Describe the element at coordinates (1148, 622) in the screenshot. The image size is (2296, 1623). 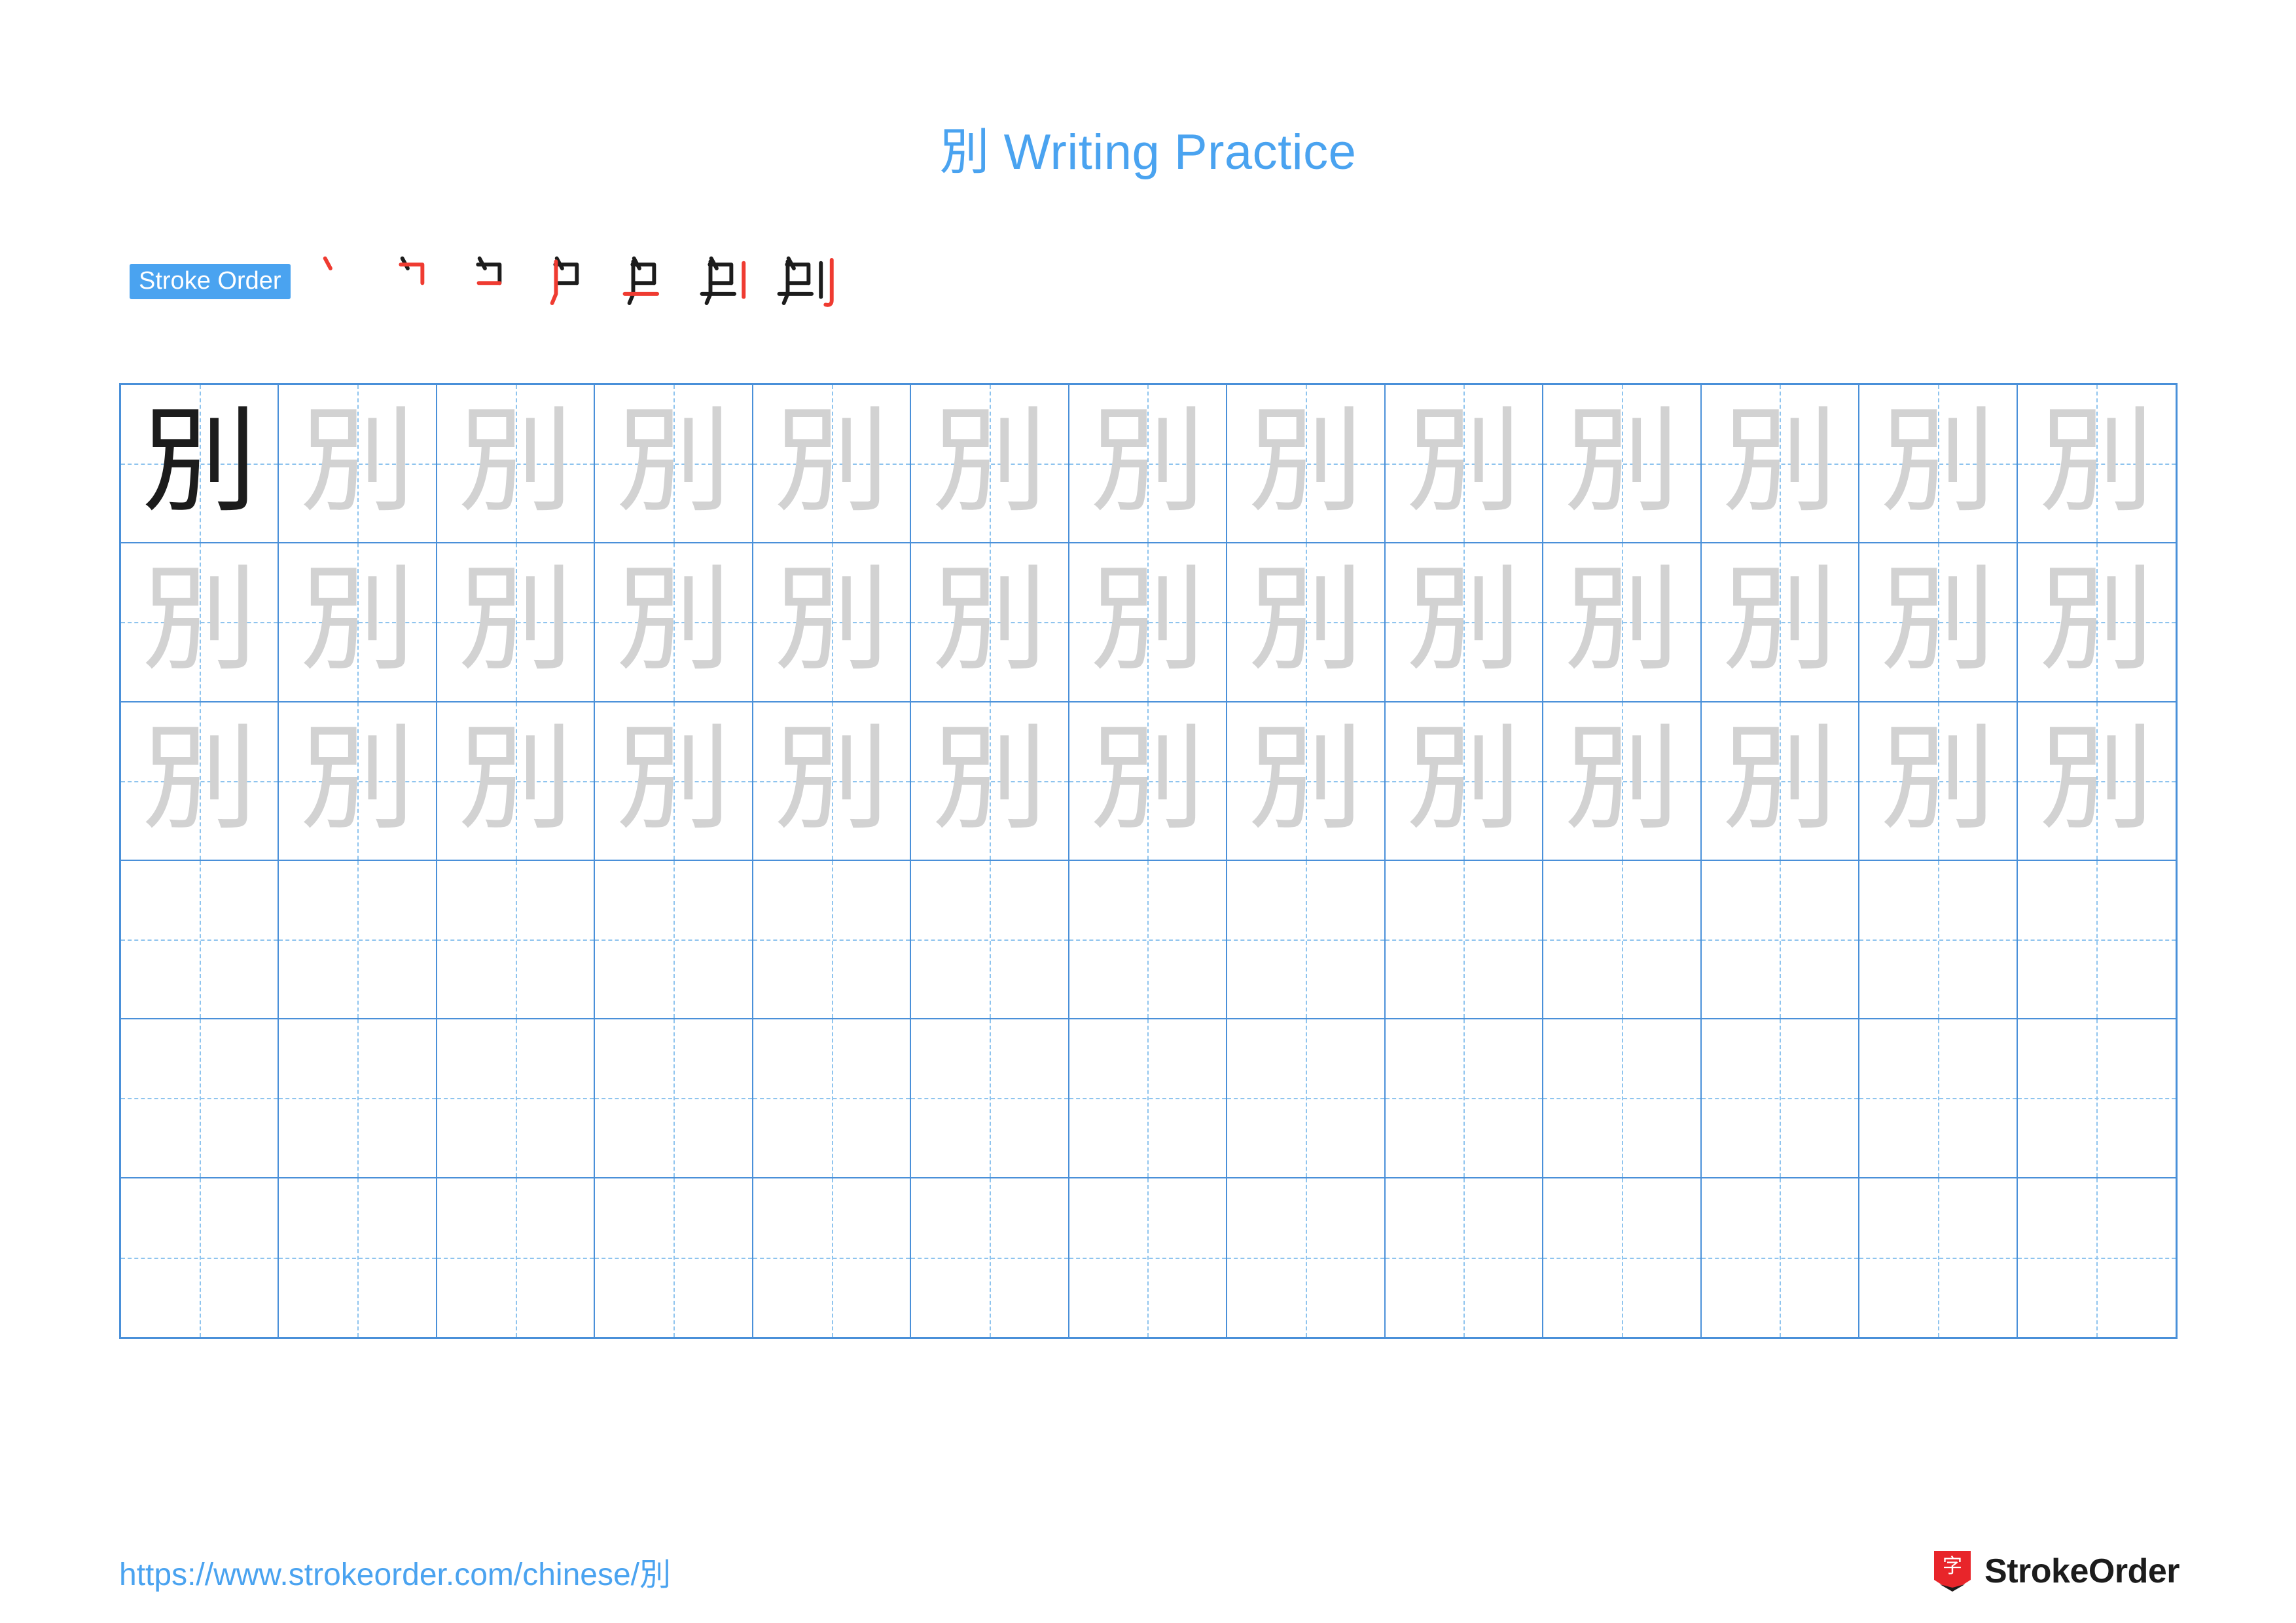
I see `practice-cell-r2-c7: 別` at that location.